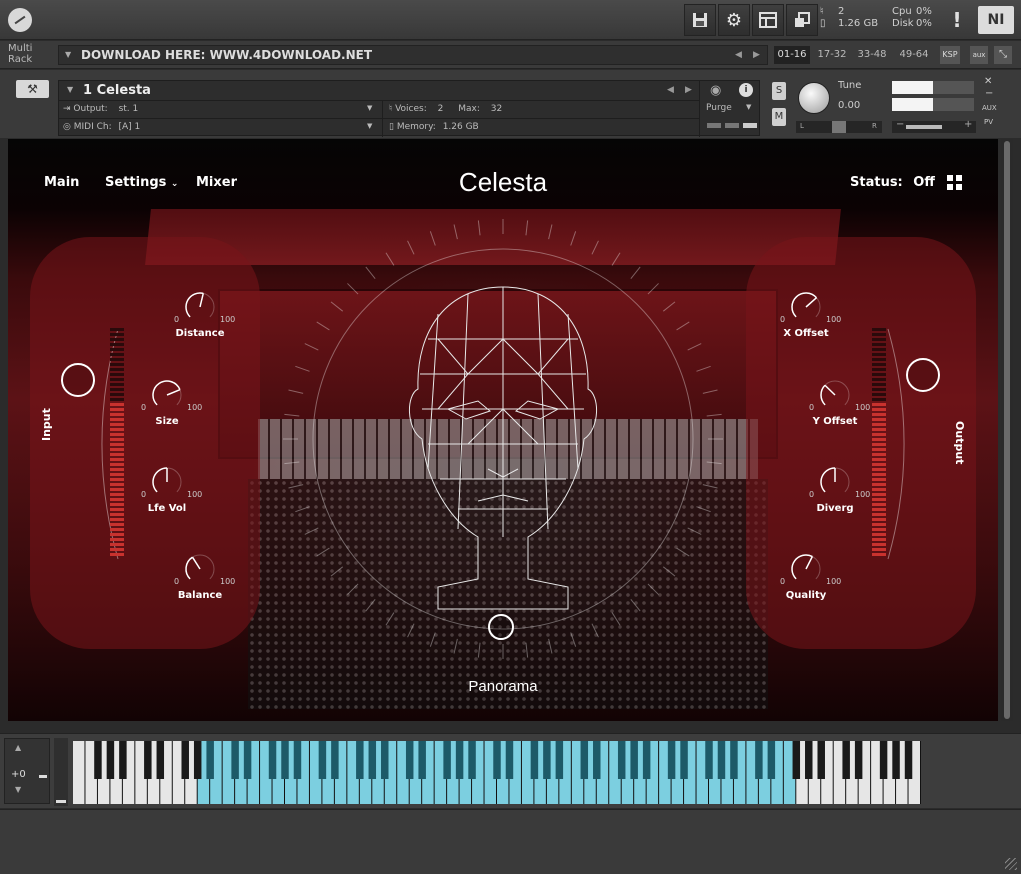  What do you see at coordinates (989, 108) in the screenshot?
I see `aux-label: AUX` at bounding box center [989, 108].